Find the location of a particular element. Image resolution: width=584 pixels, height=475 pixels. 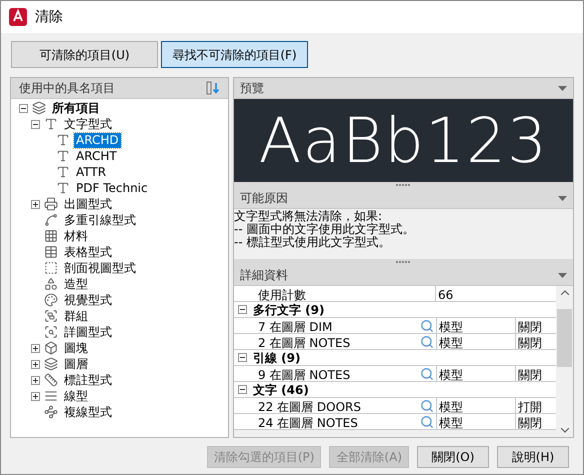

tree-item: 標註型式 is located at coordinates (88, 380).